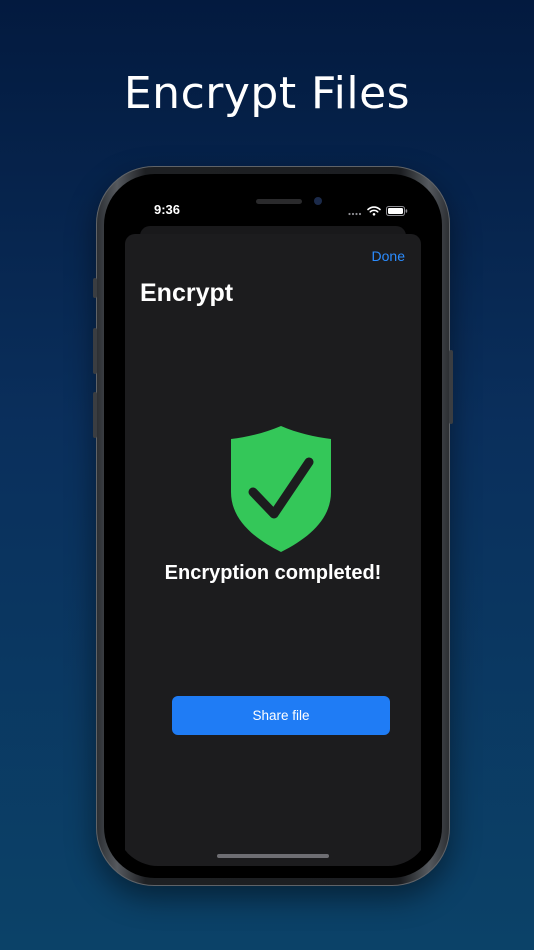 The image size is (534, 950). What do you see at coordinates (374, 212) in the screenshot?
I see `wifi-icon` at bounding box center [374, 212].